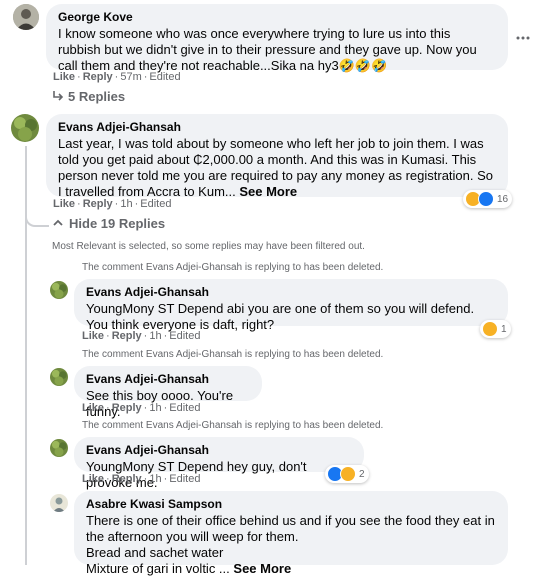 Image resolution: width=545 pixels, height=577 pixels. I want to click on timestamp: 57m, so click(130, 77).